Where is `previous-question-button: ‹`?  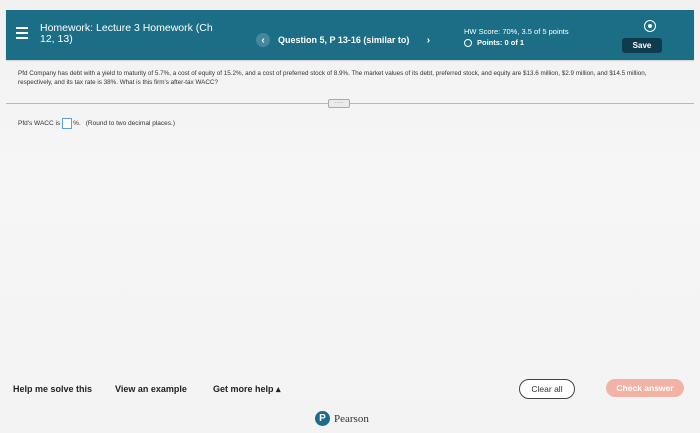
previous-question-button: ‹ is located at coordinates (263, 40).